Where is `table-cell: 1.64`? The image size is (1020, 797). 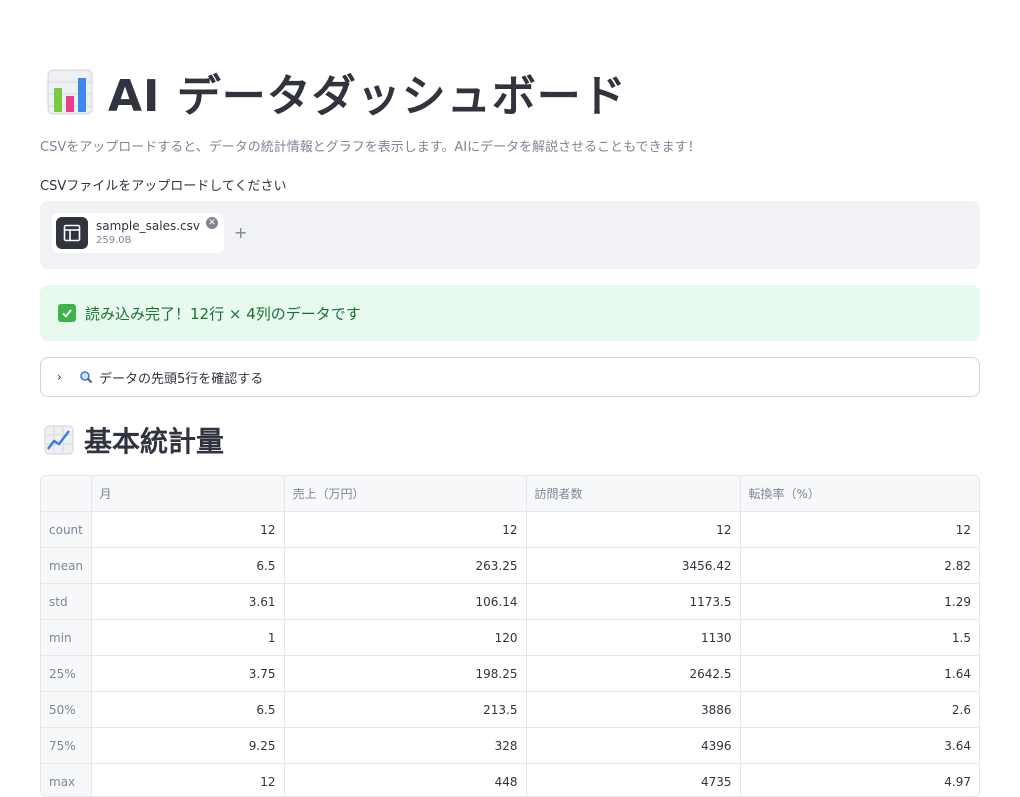
table-cell: 1.64 is located at coordinates (859, 674).